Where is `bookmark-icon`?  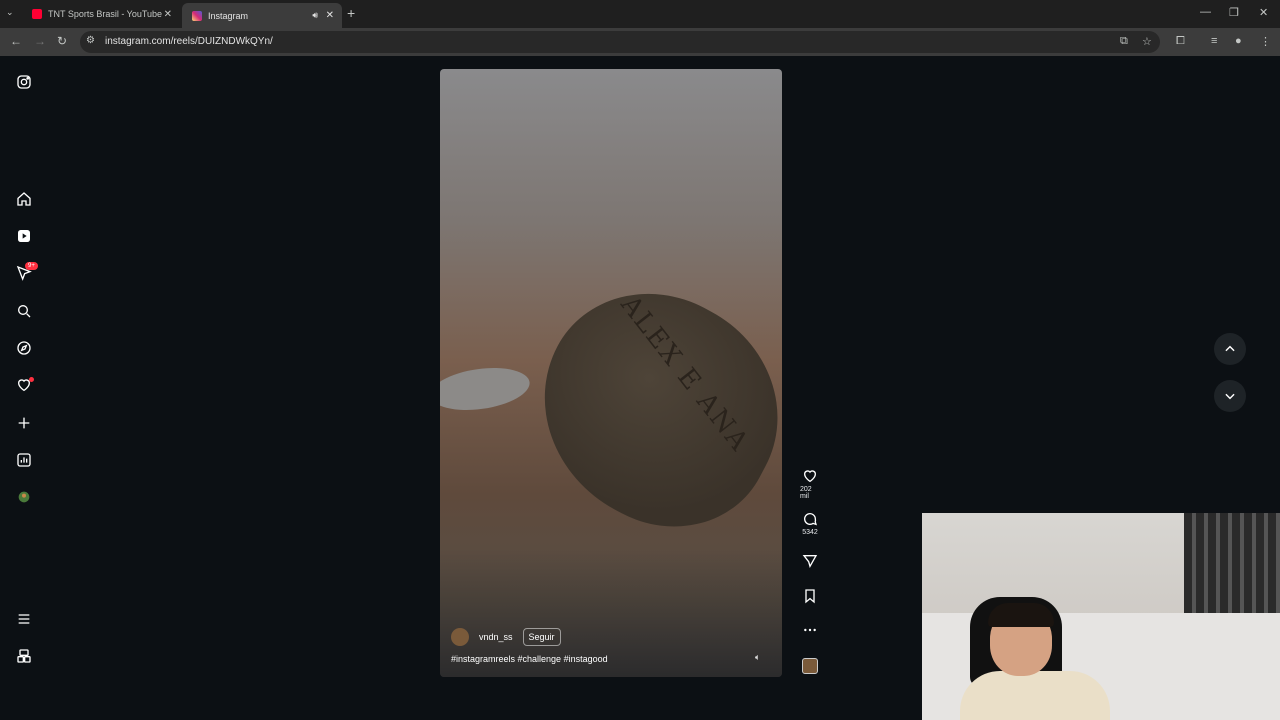
bookmark-icon is located at coordinates (810, 596).